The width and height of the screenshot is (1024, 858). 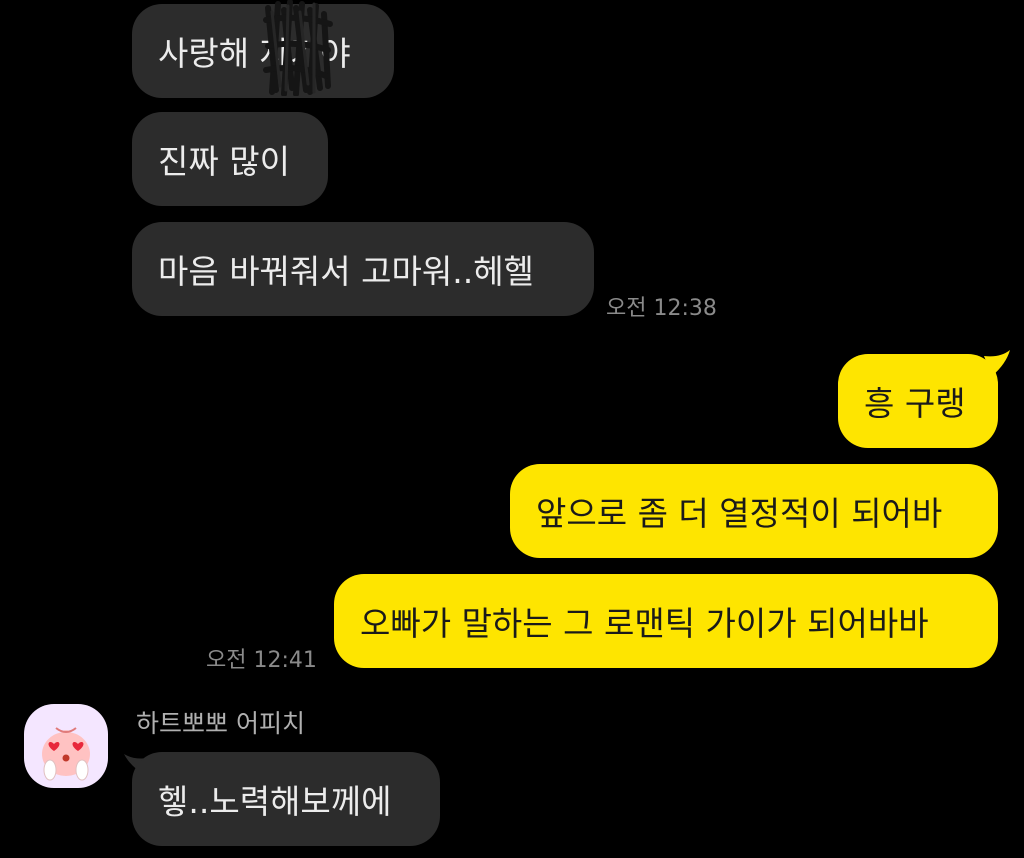 What do you see at coordinates (224, 161) in the screenshot?
I see `message-text: 진짜 많이` at bounding box center [224, 161].